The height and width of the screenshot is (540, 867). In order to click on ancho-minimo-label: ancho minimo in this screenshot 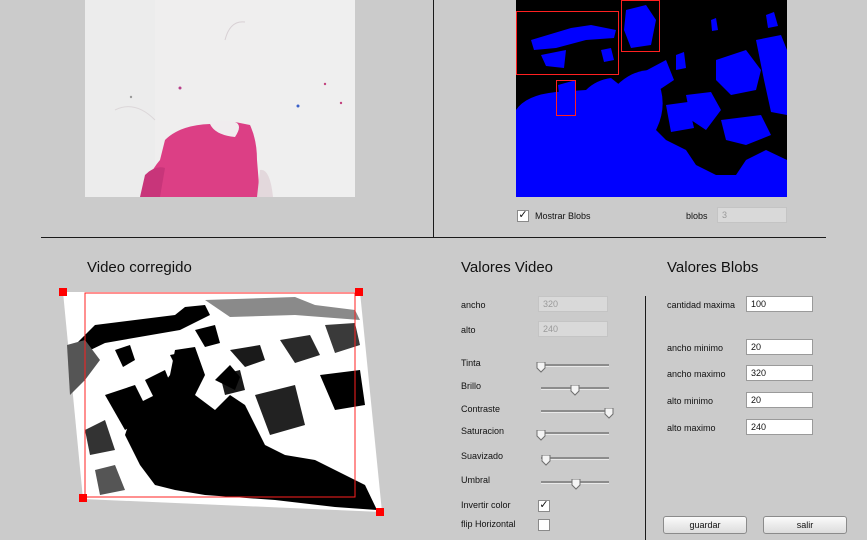, I will do `click(695, 348)`.